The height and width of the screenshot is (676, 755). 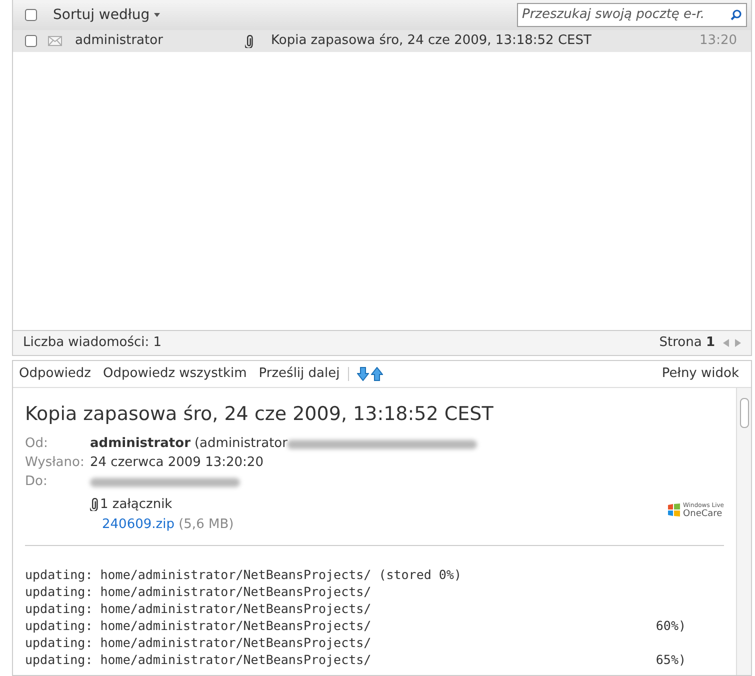 What do you see at coordinates (671, 659) in the screenshot?
I see `body-line-end: 65%)` at bounding box center [671, 659].